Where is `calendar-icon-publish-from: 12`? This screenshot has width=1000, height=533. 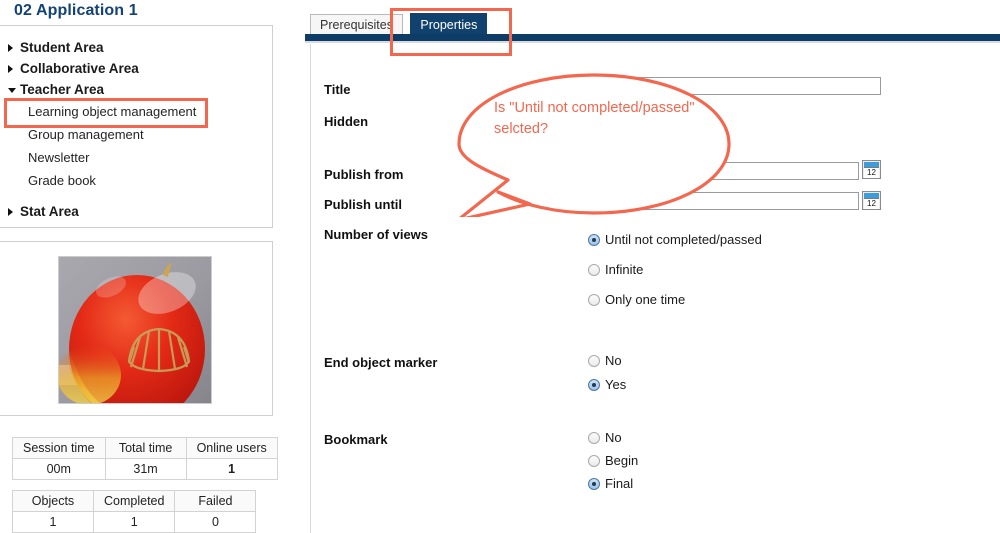 calendar-icon-publish-from: 12 is located at coordinates (871, 169).